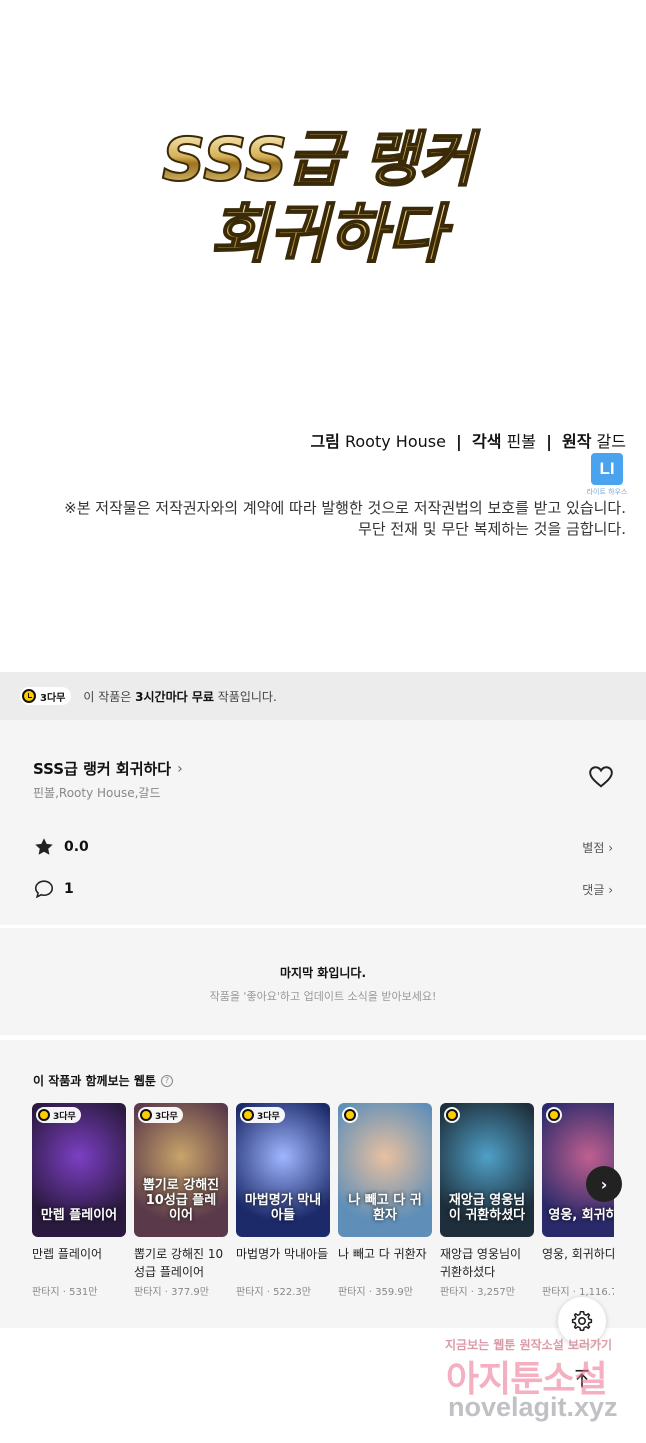 The height and width of the screenshot is (1443, 646). What do you see at coordinates (607, 469) in the screenshot?
I see `publisher-logo: LI` at bounding box center [607, 469].